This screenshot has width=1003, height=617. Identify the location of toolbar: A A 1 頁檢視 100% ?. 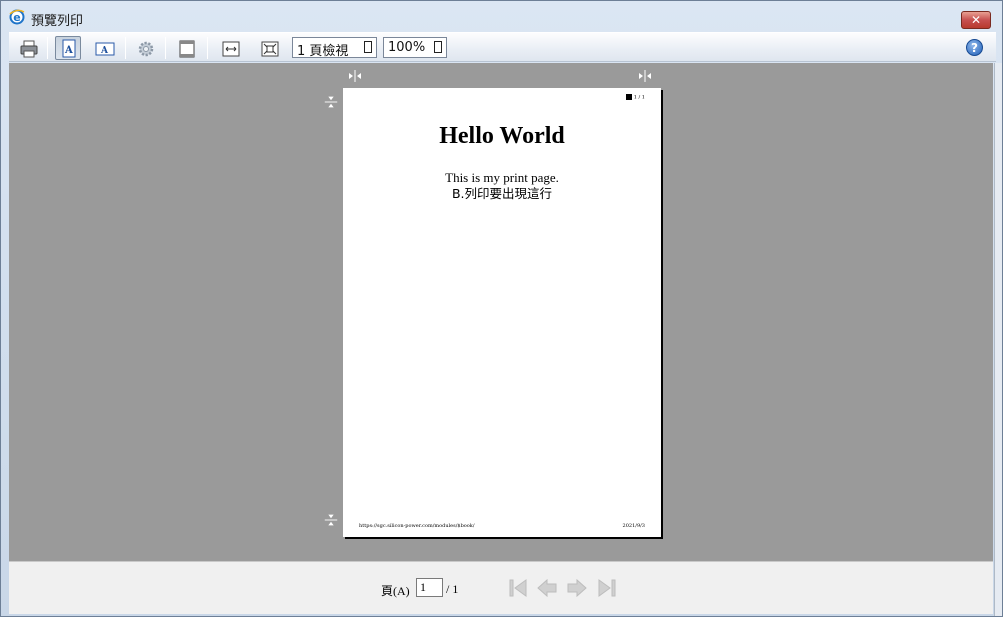
(502, 47).